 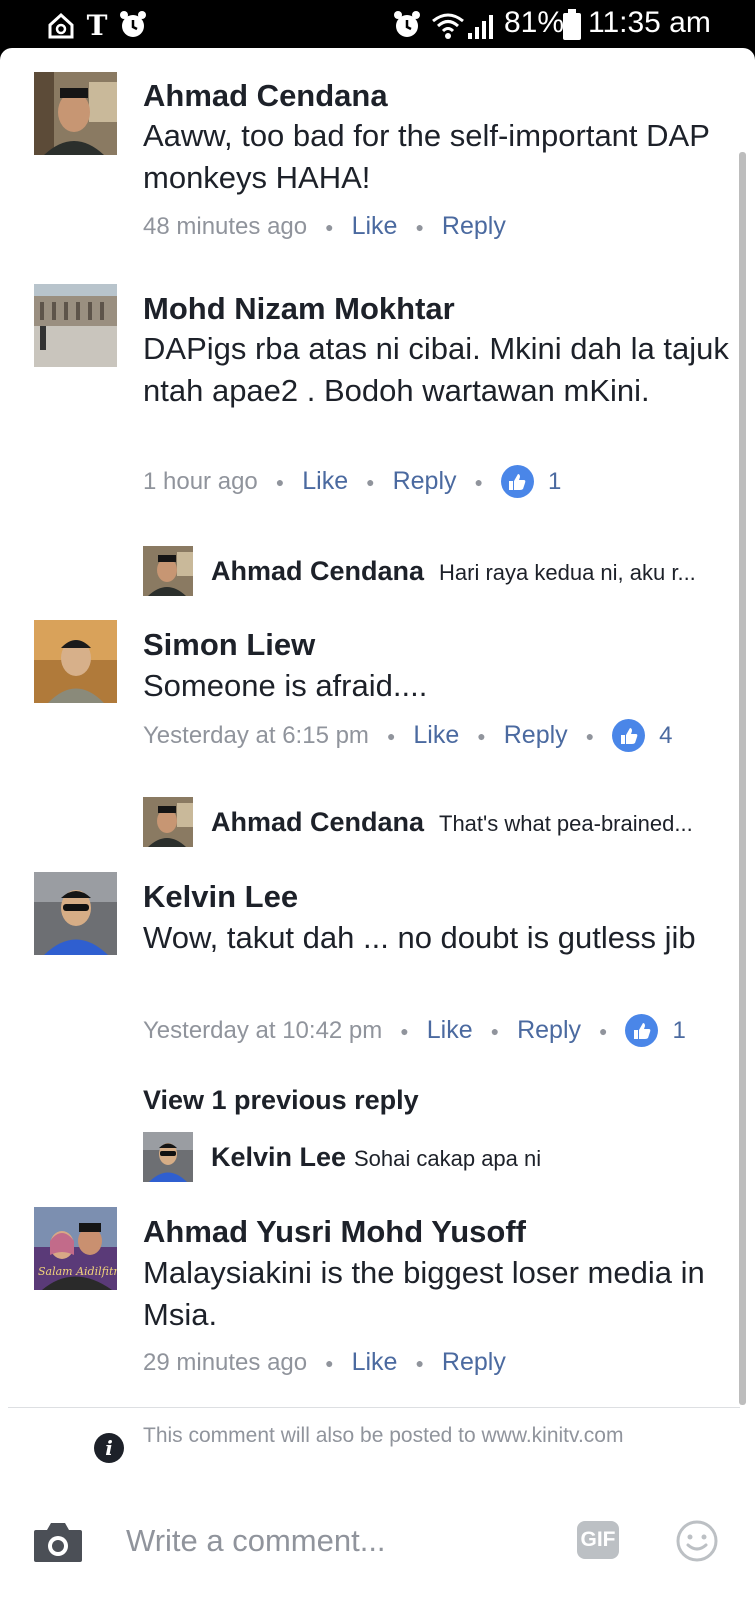 I want to click on status-bar: T 81% 11:35 am, so click(x=377, y=25).